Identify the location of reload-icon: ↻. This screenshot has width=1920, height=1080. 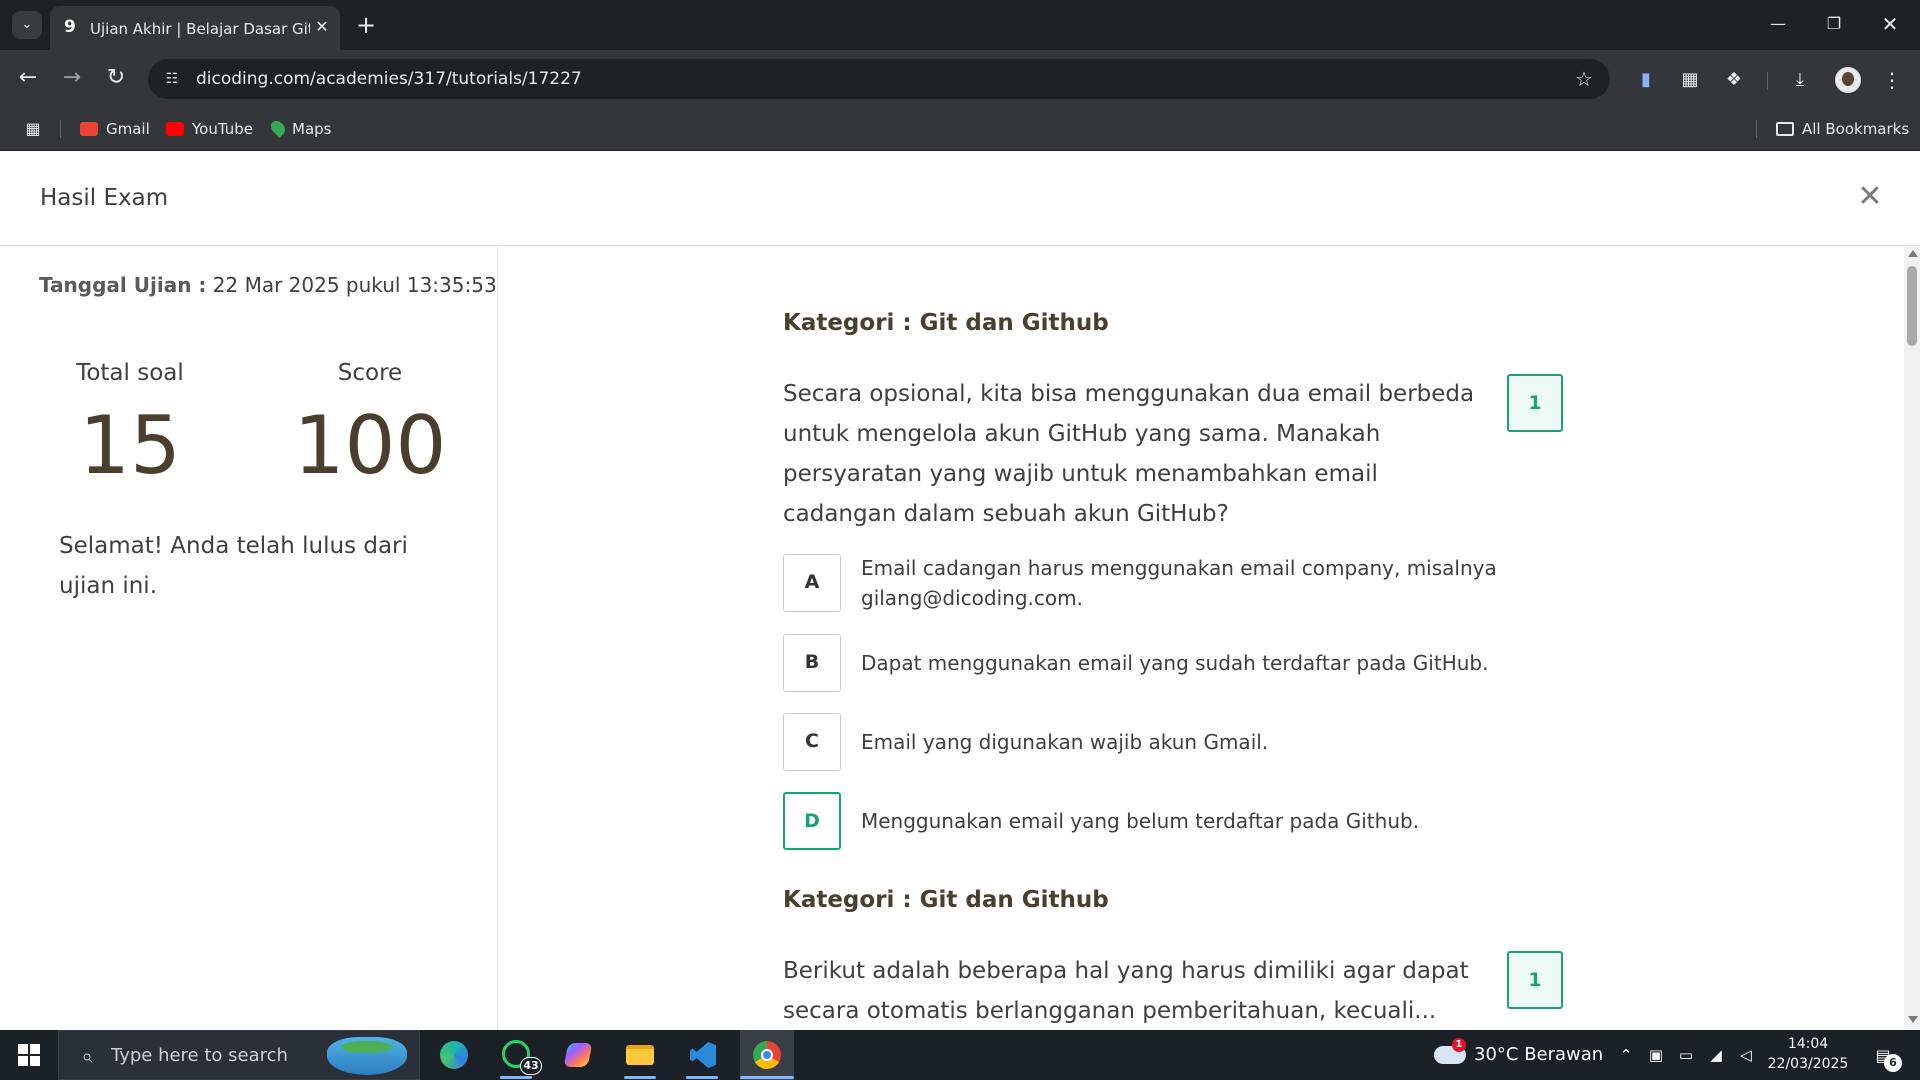
(116, 78).